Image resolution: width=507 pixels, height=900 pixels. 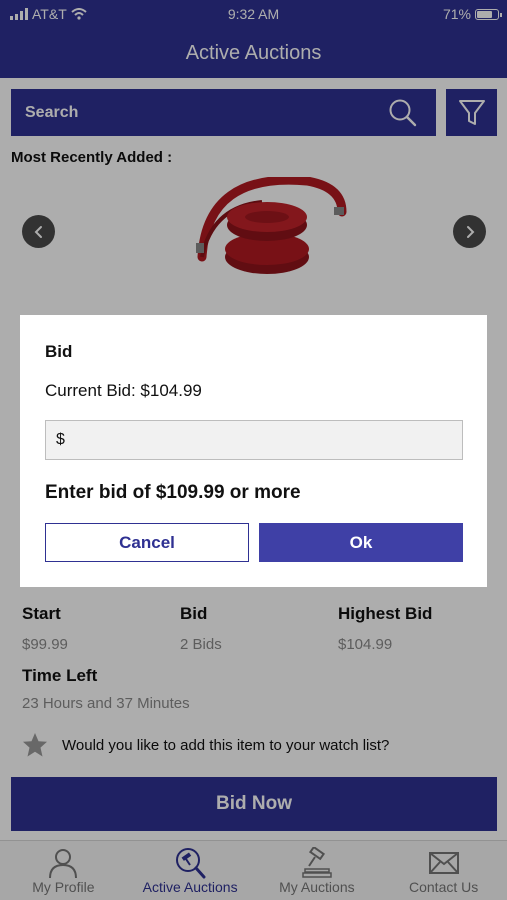 What do you see at coordinates (147, 542) in the screenshot?
I see `cancel-button: Cancel` at bounding box center [147, 542].